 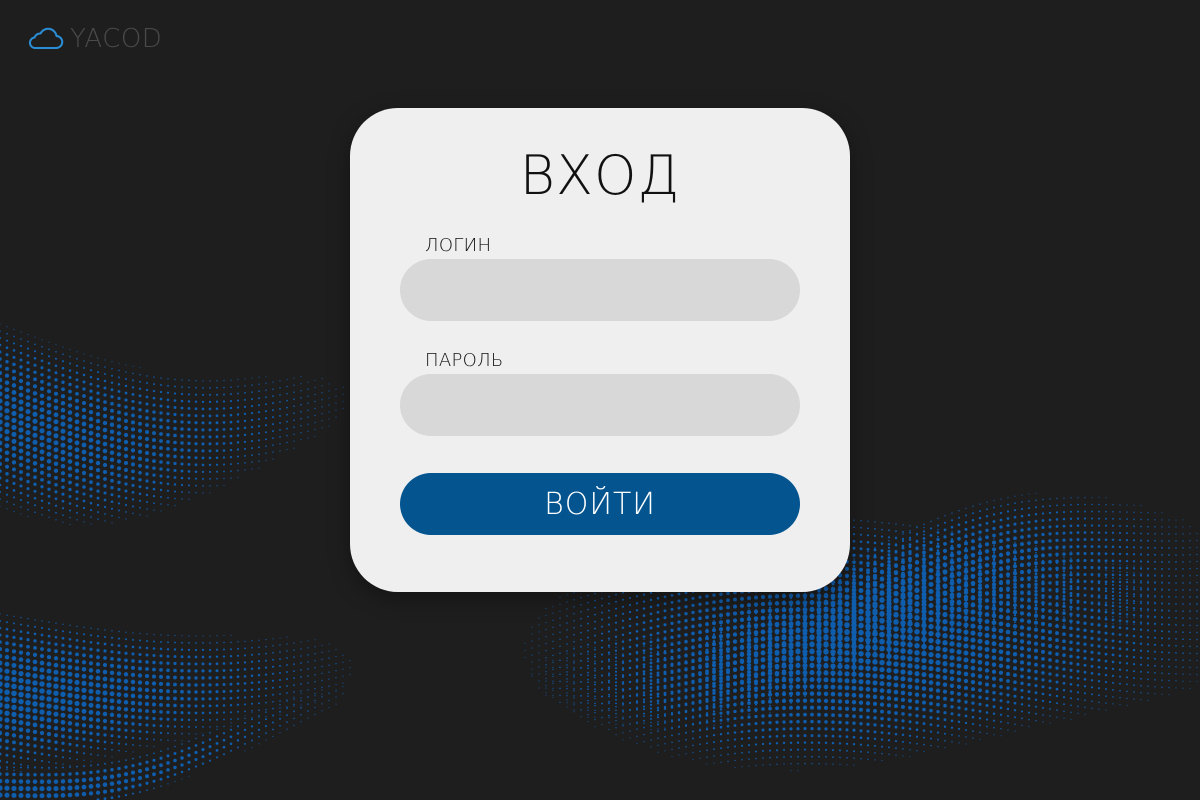 I want to click on password-input, so click(x=600, y=405).